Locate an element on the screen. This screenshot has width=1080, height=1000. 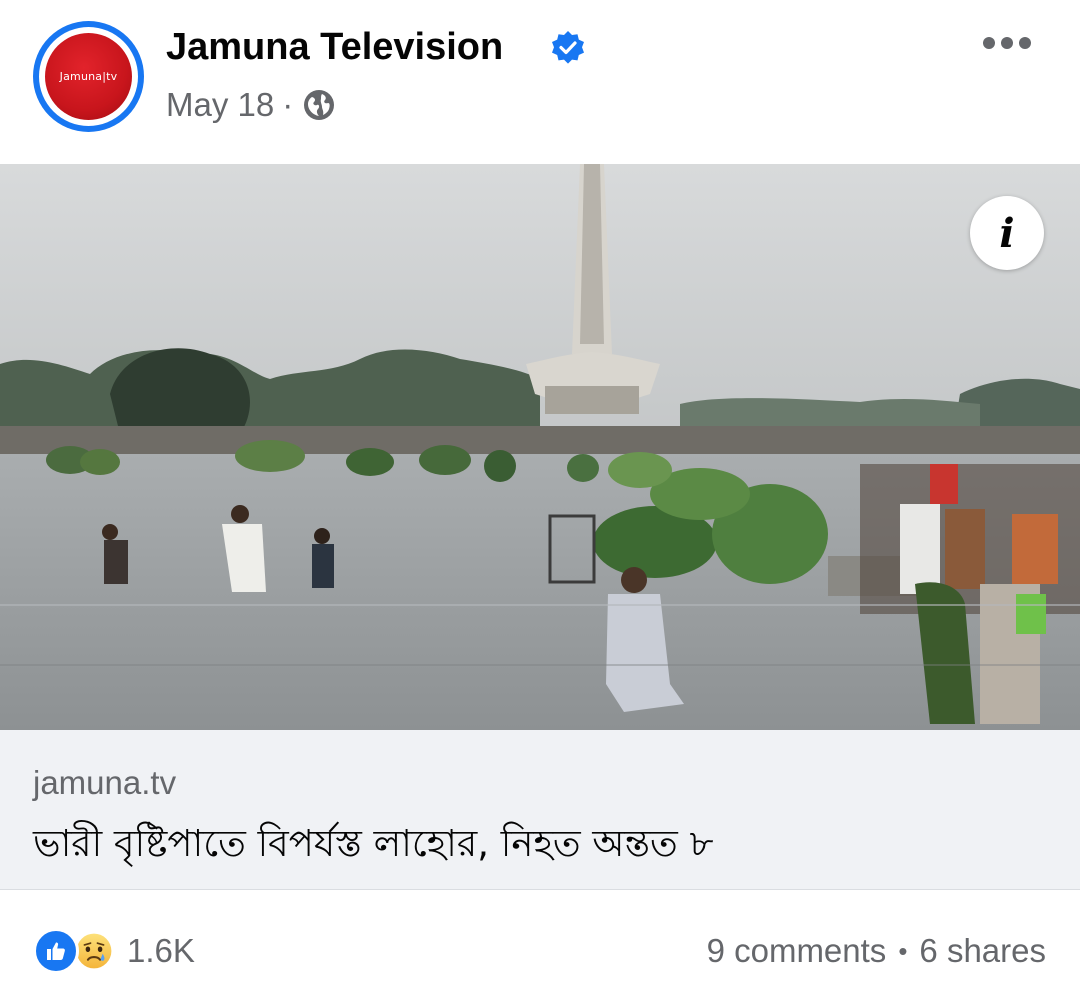
post-meta: May 18 · is located at coordinates (250, 105).